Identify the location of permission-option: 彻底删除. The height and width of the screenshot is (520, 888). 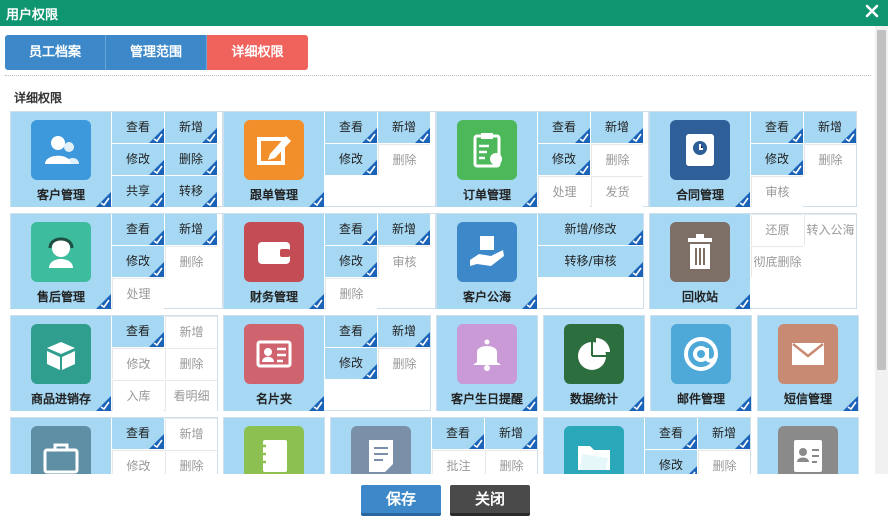
(777, 261).